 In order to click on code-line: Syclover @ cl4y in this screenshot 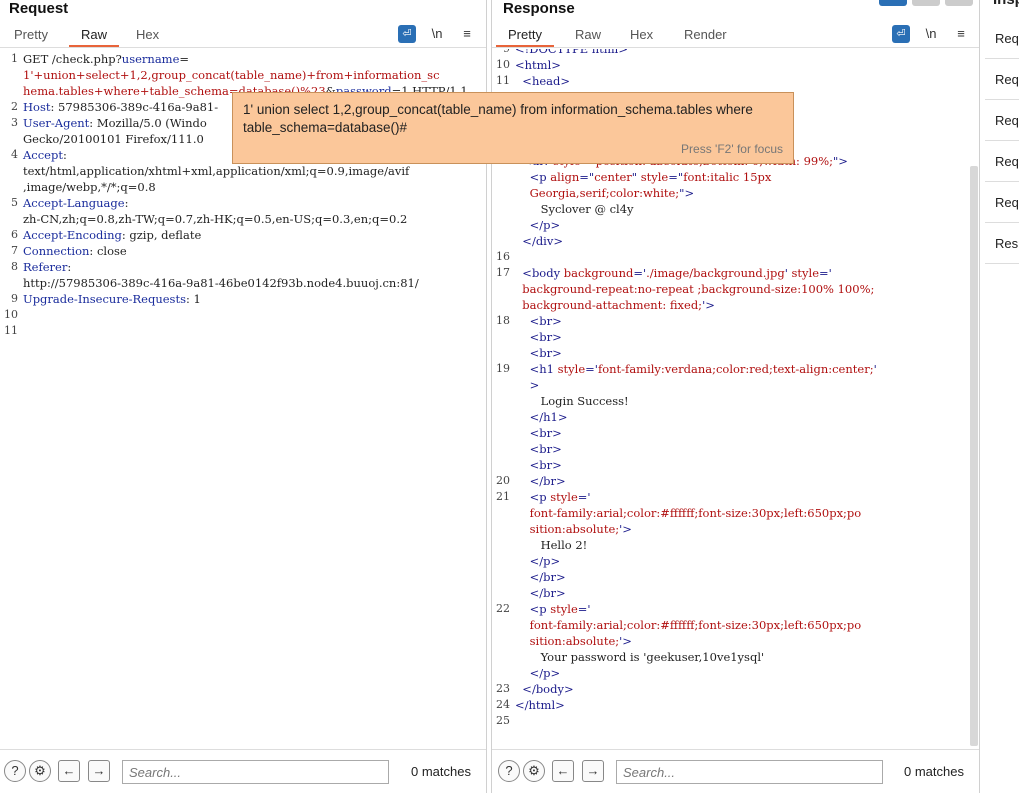, I will do `click(735, 210)`.